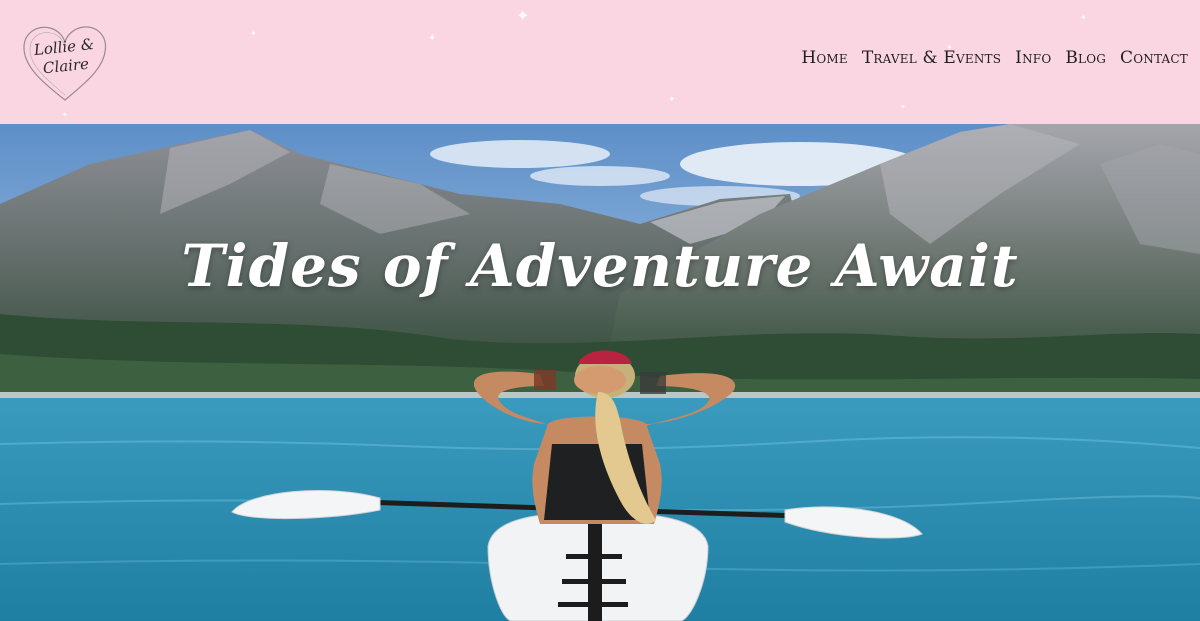  Describe the element at coordinates (600, 266) in the screenshot. I see `hero-title: Tides of Adventure Await` at that location.